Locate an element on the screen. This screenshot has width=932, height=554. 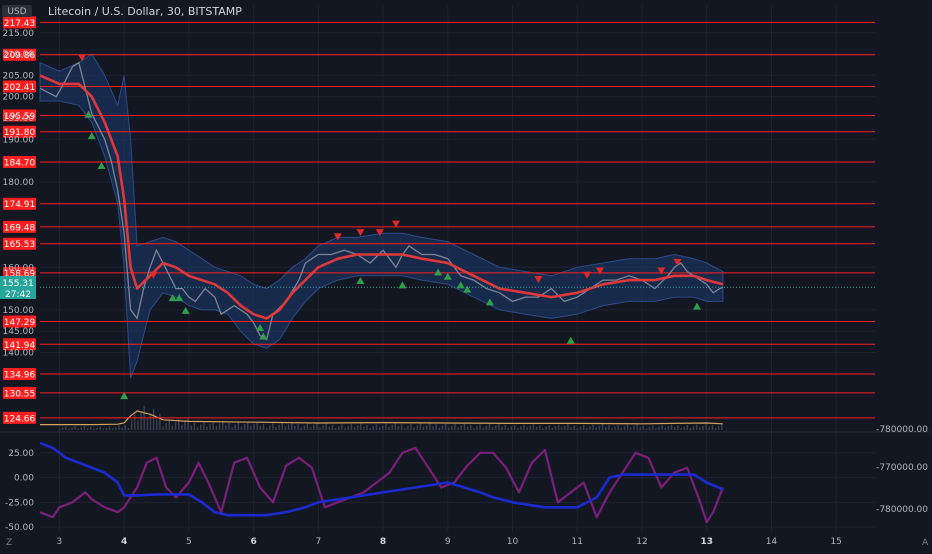
time-axis-tick: 12 is located at coordinates (641, 542).